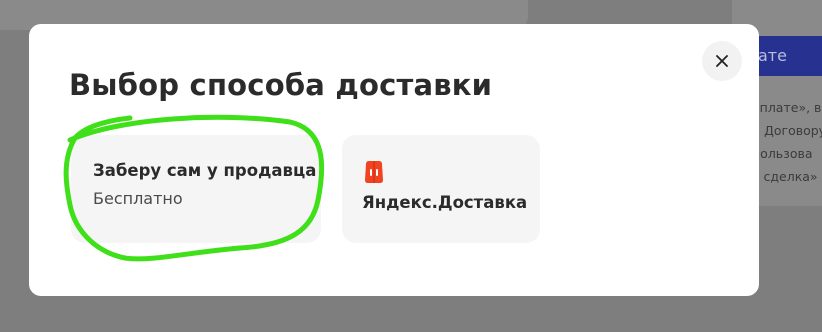 The width and height of the screenshot is (822, 332). Describe the element at coordinates (138, 198) in the screenshot. I see `delivery-option-price: Бесплатно` at that location.